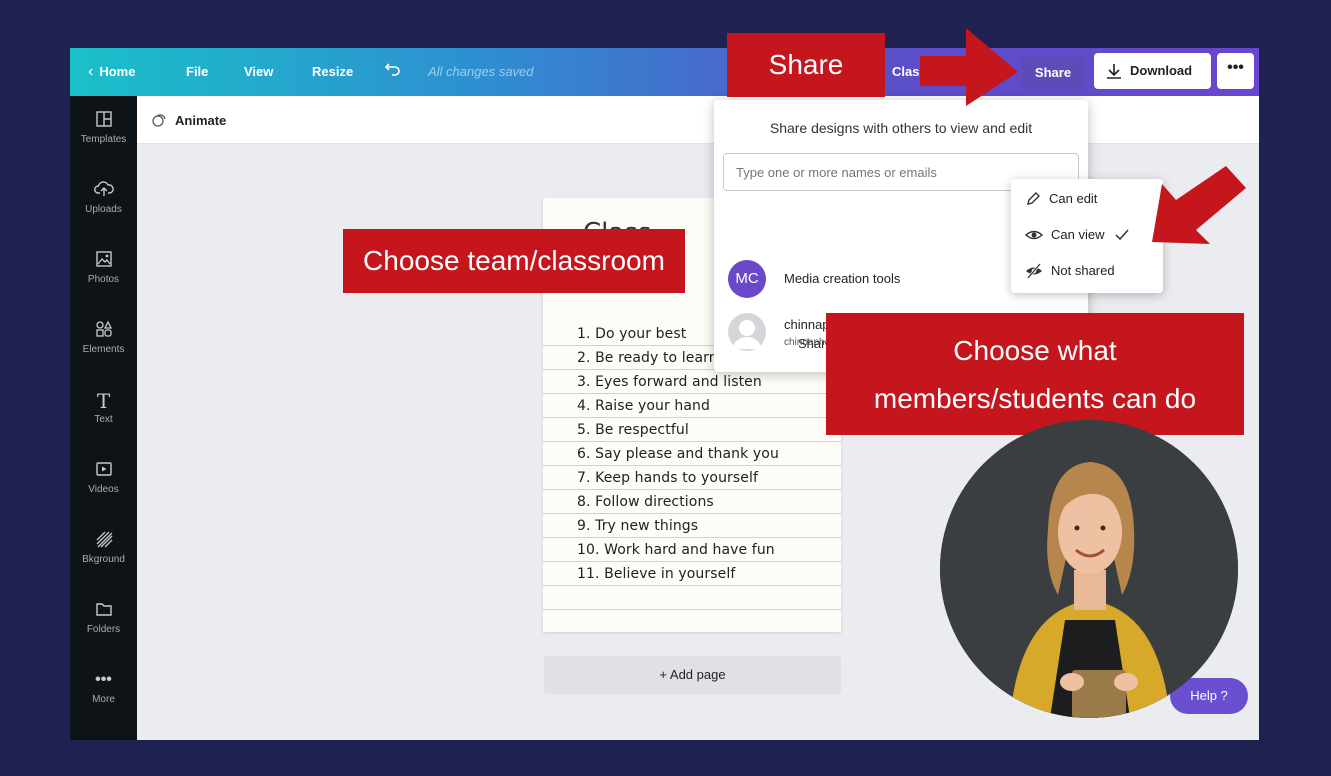 The image size is (1331, 776). I want to click on list-item: 6. Say please and thank you, so click(678, 454).